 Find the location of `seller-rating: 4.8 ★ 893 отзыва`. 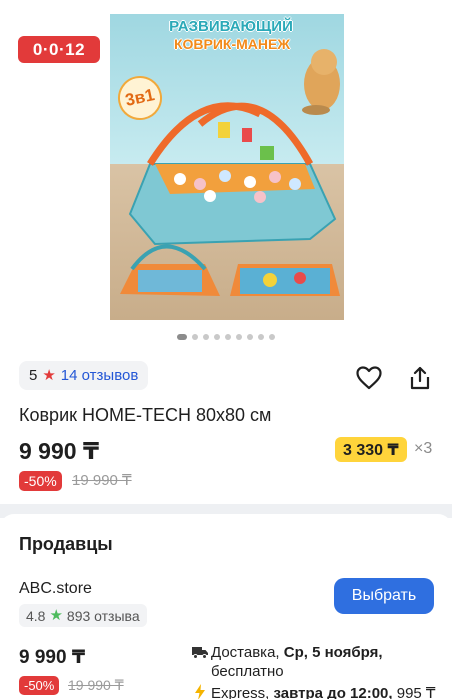

seller-rating: 4.8 ★ 893 отзыва is located at coordinates (83, 615).